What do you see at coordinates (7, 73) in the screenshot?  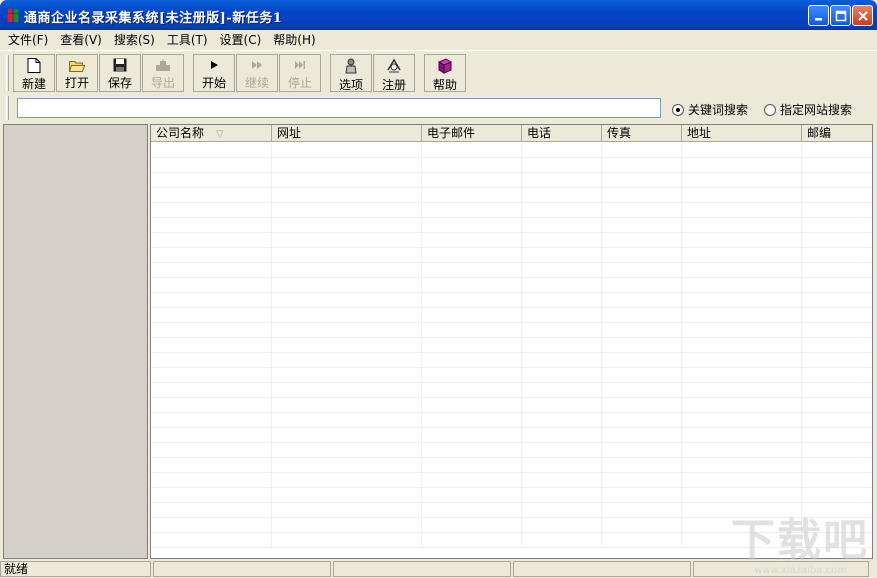 I see `toolbar-grip` at bounding box center [7, 73].